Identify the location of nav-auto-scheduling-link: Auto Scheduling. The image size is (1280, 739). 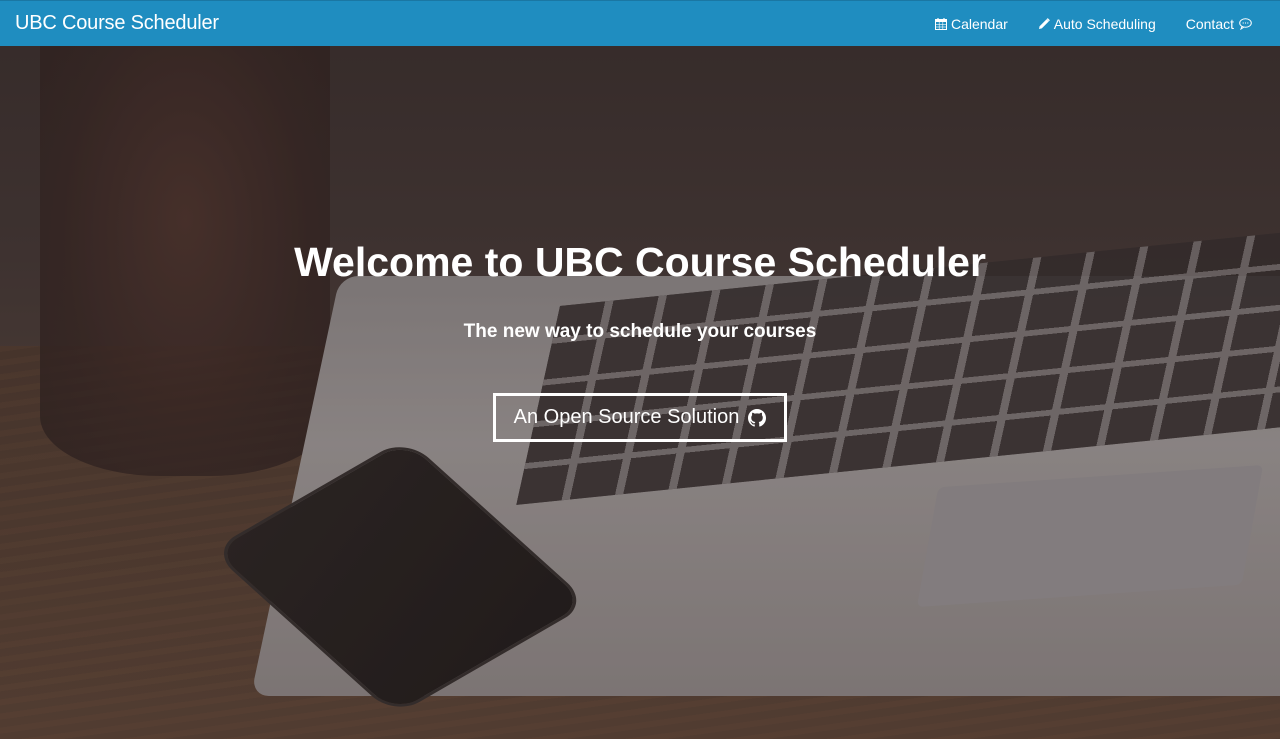
(1097, 24).